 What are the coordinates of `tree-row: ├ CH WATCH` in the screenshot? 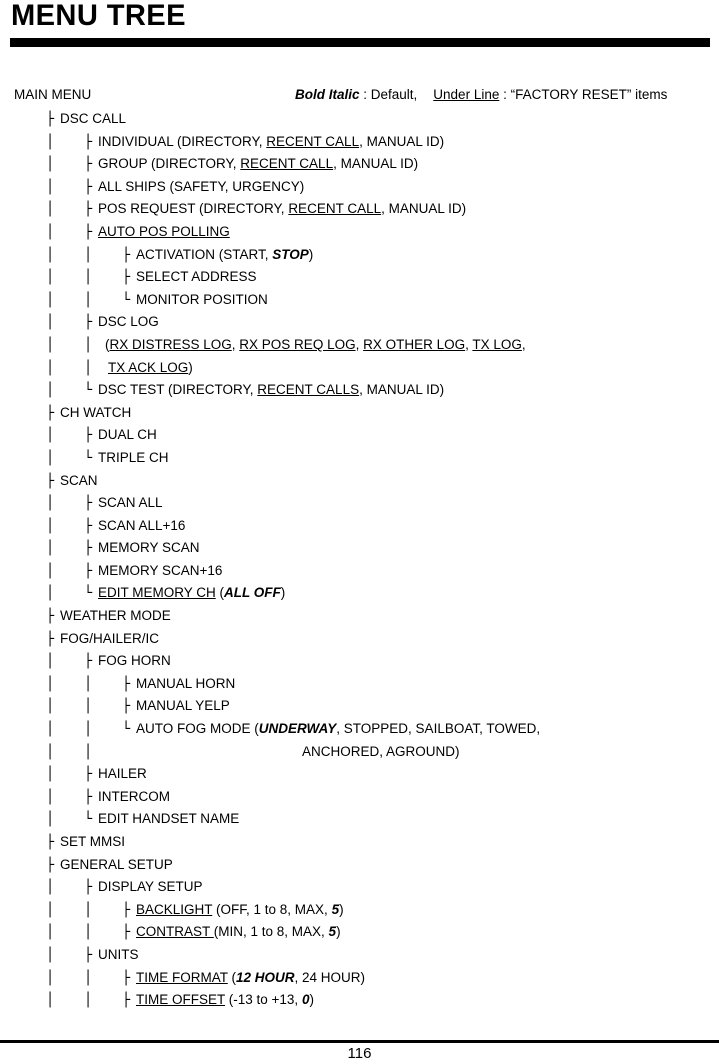 It's located at (359, 413).